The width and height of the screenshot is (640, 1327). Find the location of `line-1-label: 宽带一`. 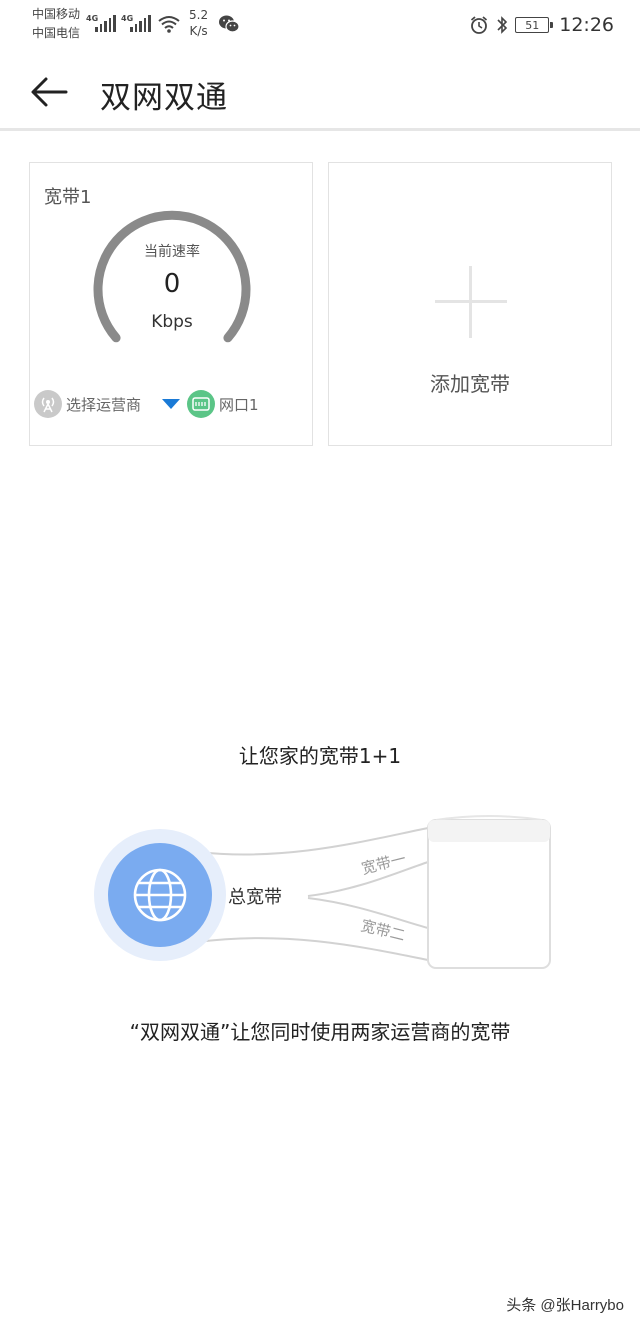

line-1-label: 宽带一 is located at coordinates (384, 864).